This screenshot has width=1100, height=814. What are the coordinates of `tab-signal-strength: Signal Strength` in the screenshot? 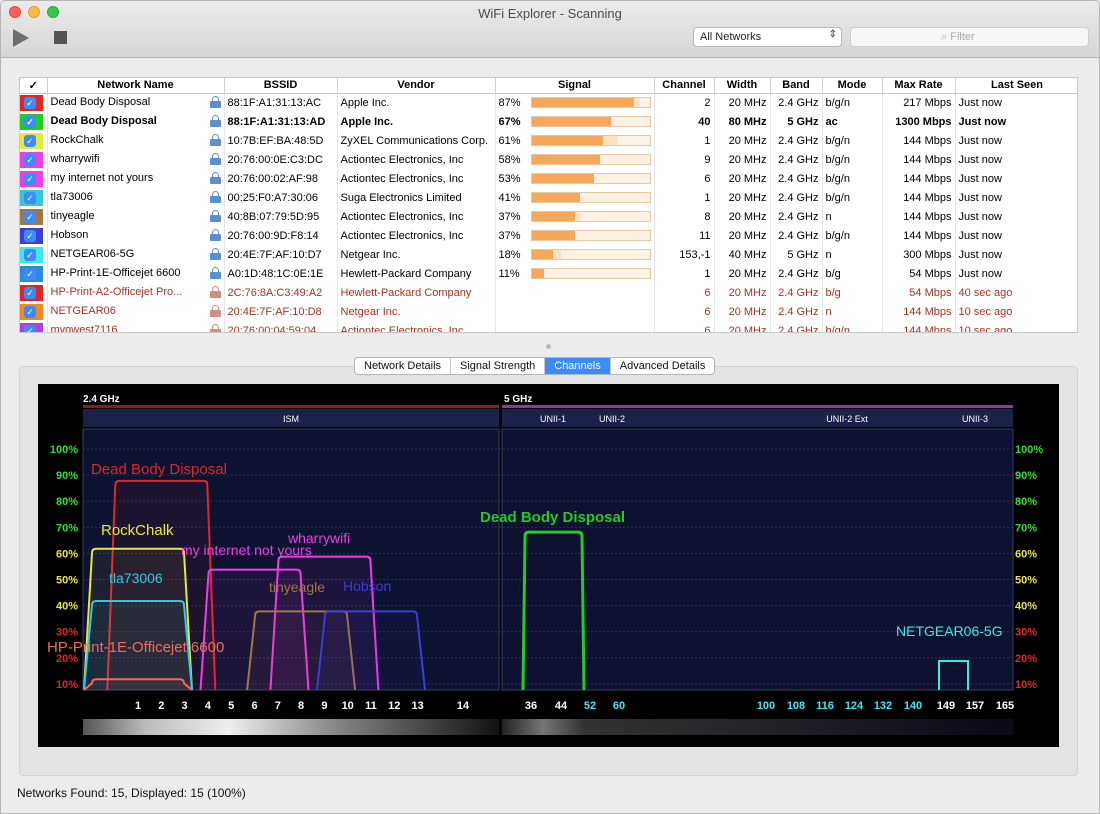 It's located at (498, 366).